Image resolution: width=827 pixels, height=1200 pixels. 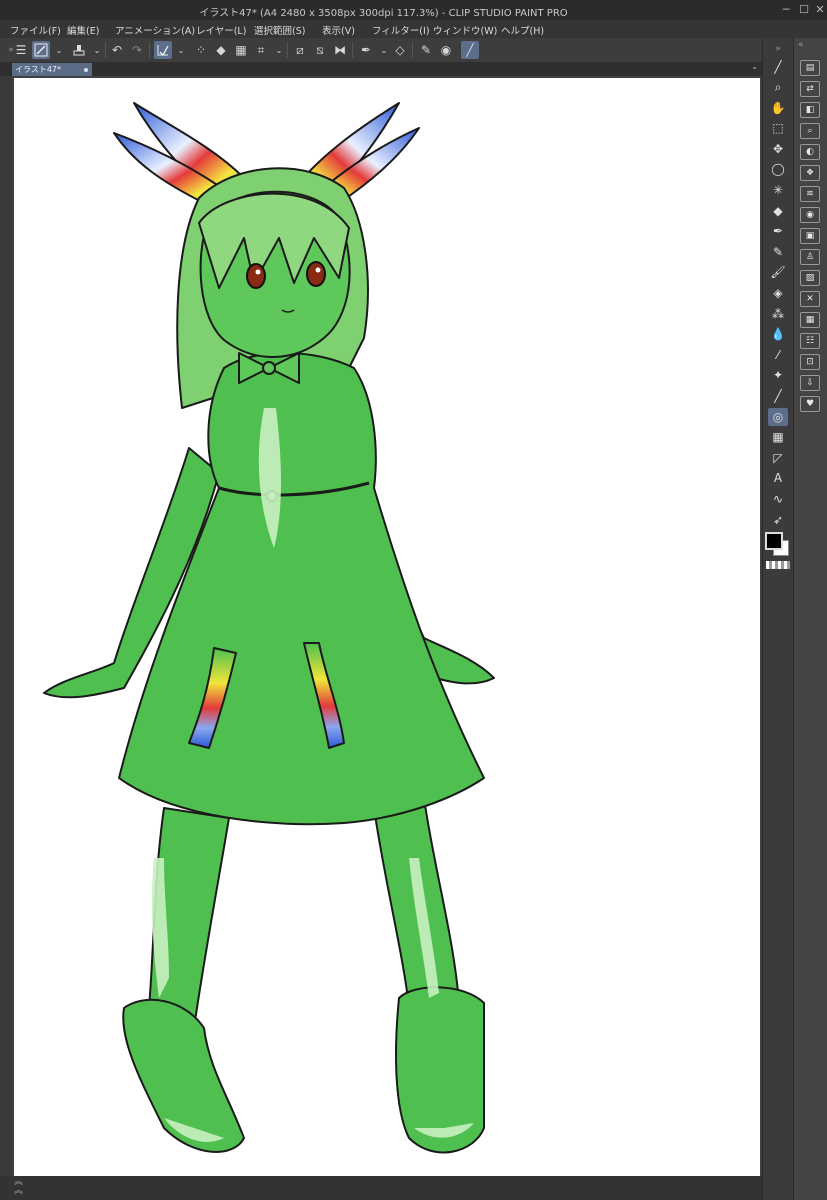 I want to click on balloon-icon: ∿, so click(x=778, y=499).